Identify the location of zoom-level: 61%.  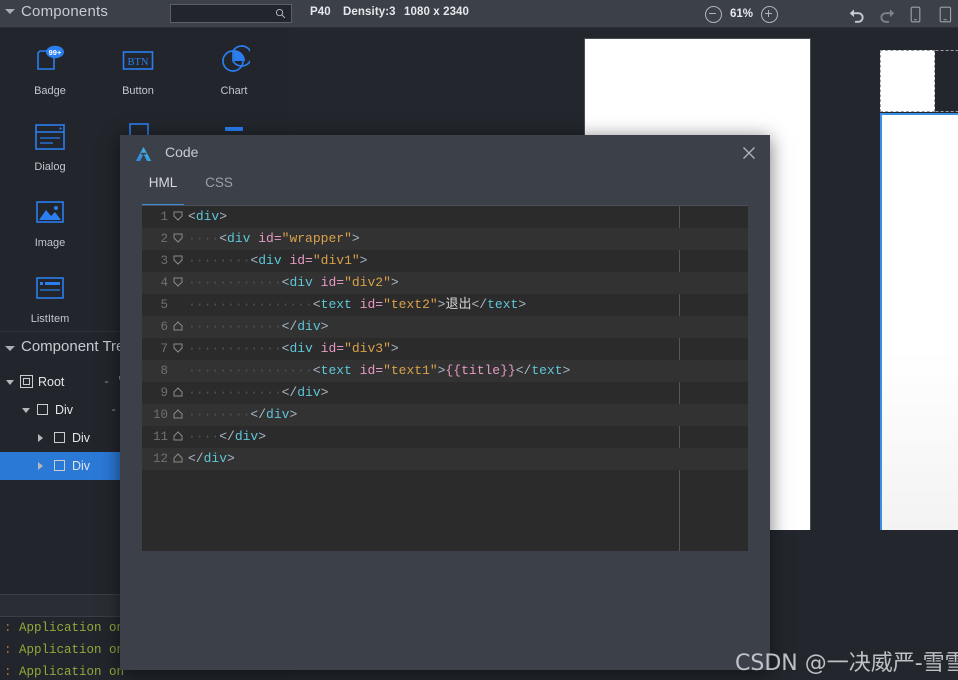
(742, 14).